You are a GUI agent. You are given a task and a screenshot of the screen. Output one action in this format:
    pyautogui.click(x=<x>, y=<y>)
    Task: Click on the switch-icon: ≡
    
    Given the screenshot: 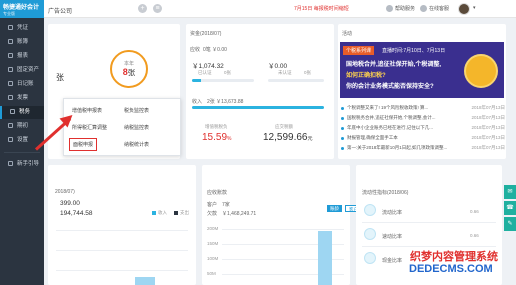 What is the action you would take?
    pyautogui.click(x=157, y=8)
    